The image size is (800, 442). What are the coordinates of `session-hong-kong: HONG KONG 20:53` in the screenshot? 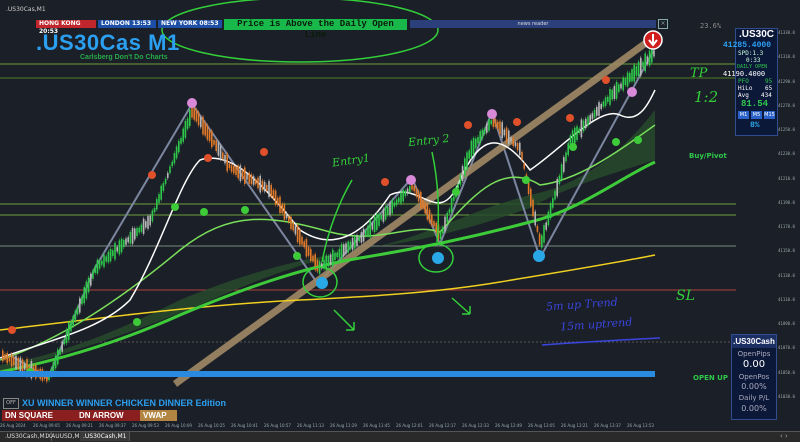 It's located at (66, 27).